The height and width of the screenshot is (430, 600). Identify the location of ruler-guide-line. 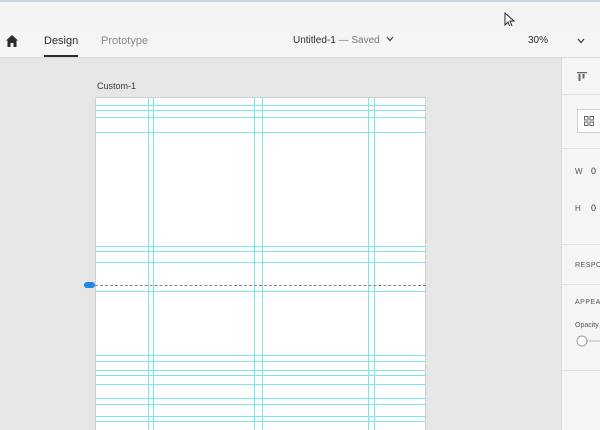
(260, 285).